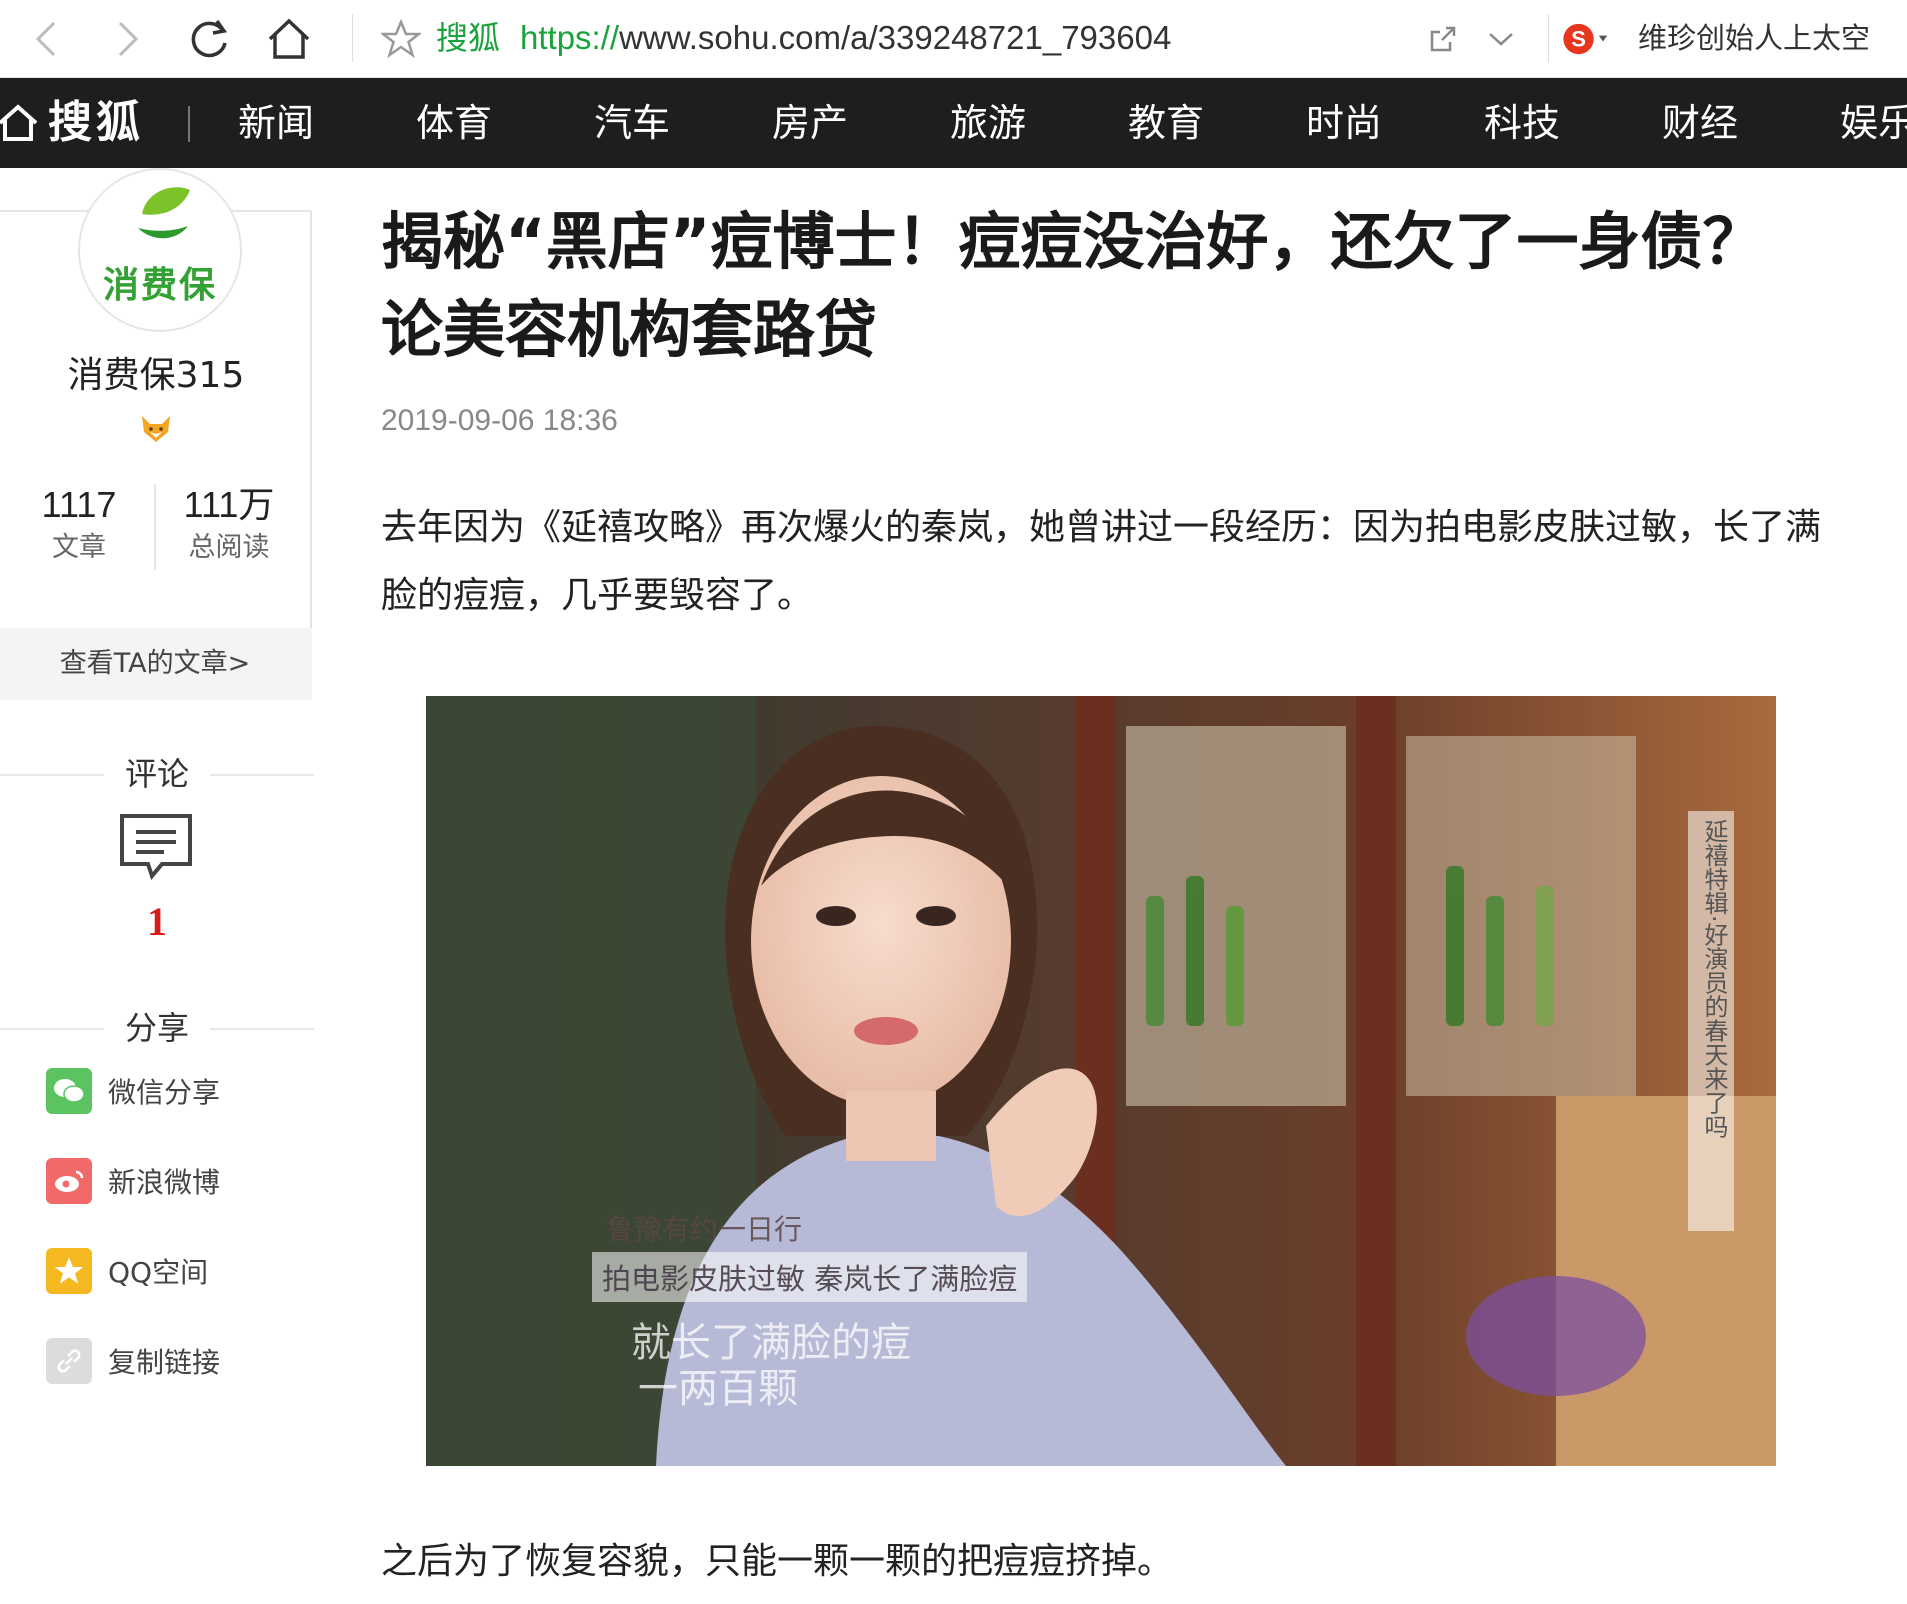 Image resolution: width=1907 pixels, height=1604 pixels. I want to click on nav-item-fashion: 时尚, so click(1344, 123).